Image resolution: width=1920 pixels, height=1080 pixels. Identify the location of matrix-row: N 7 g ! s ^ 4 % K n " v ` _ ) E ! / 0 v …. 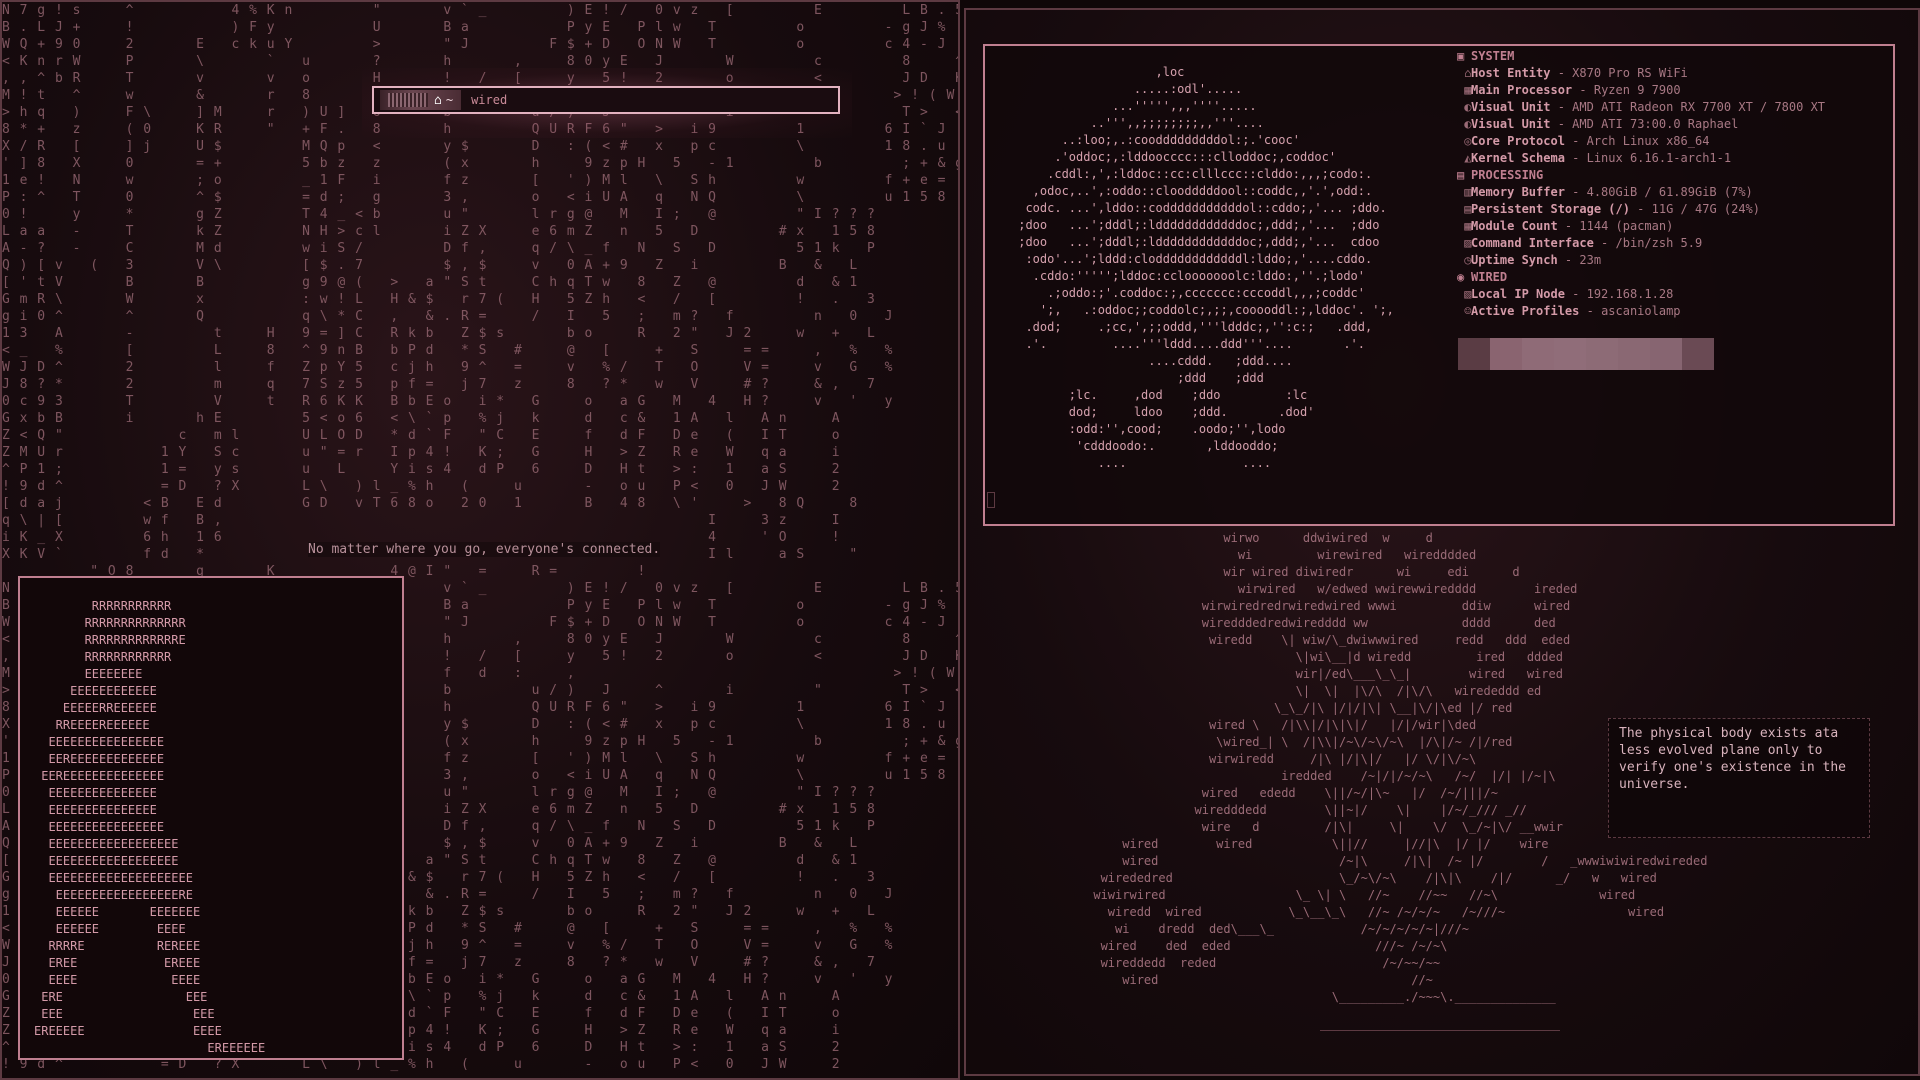
(481, 10).